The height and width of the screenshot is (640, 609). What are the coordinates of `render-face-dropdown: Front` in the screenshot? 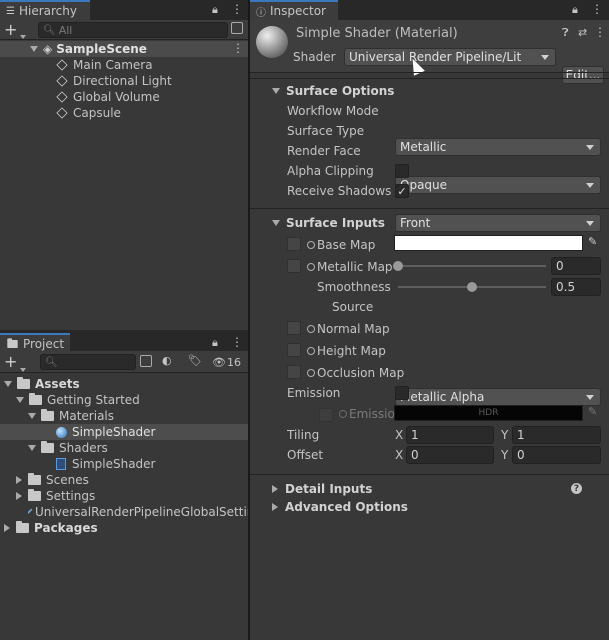 It's located at (498, 223).